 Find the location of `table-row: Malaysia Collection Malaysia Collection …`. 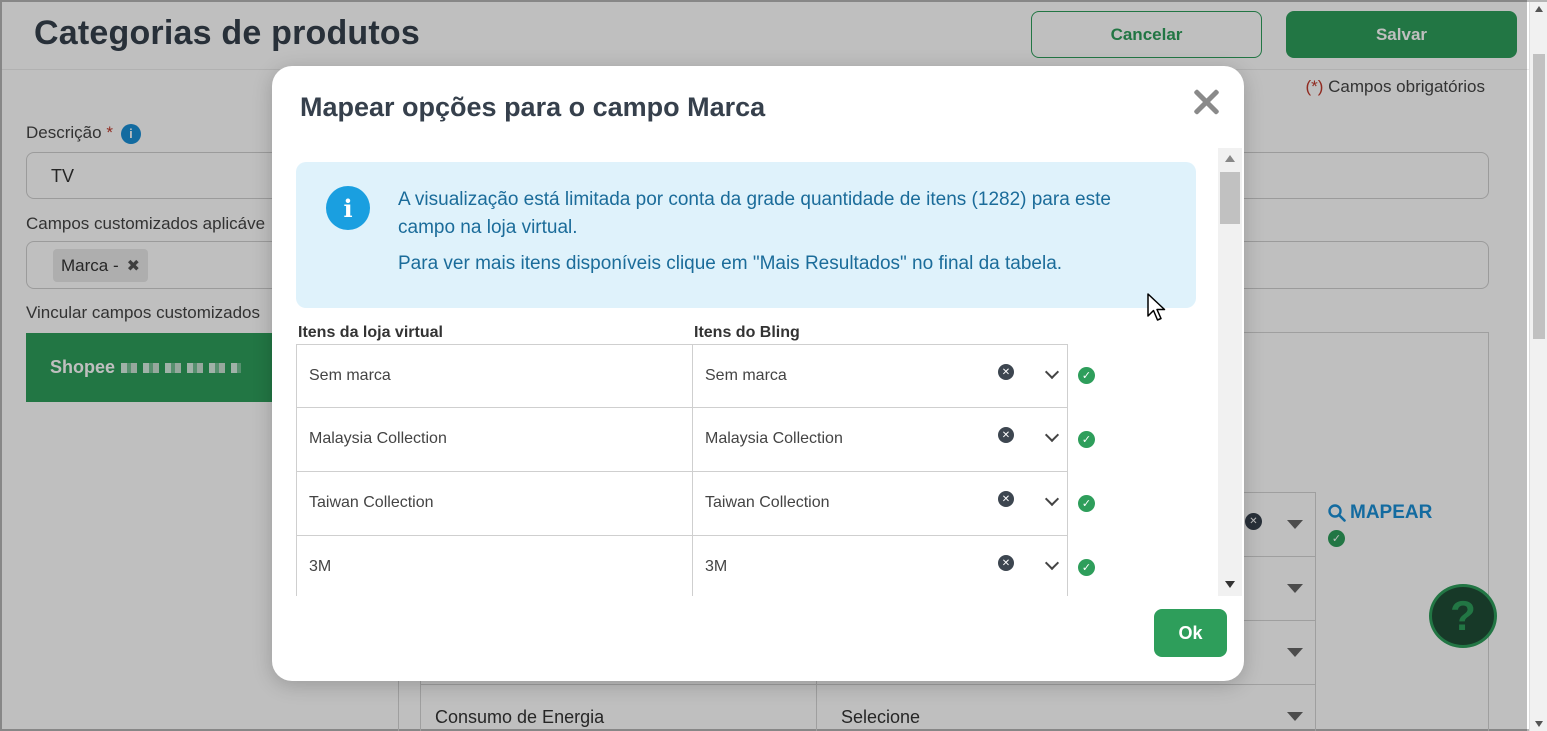

table-row: Malaysia Collection Malaysia Collection … is located at coordinates (682, 440).